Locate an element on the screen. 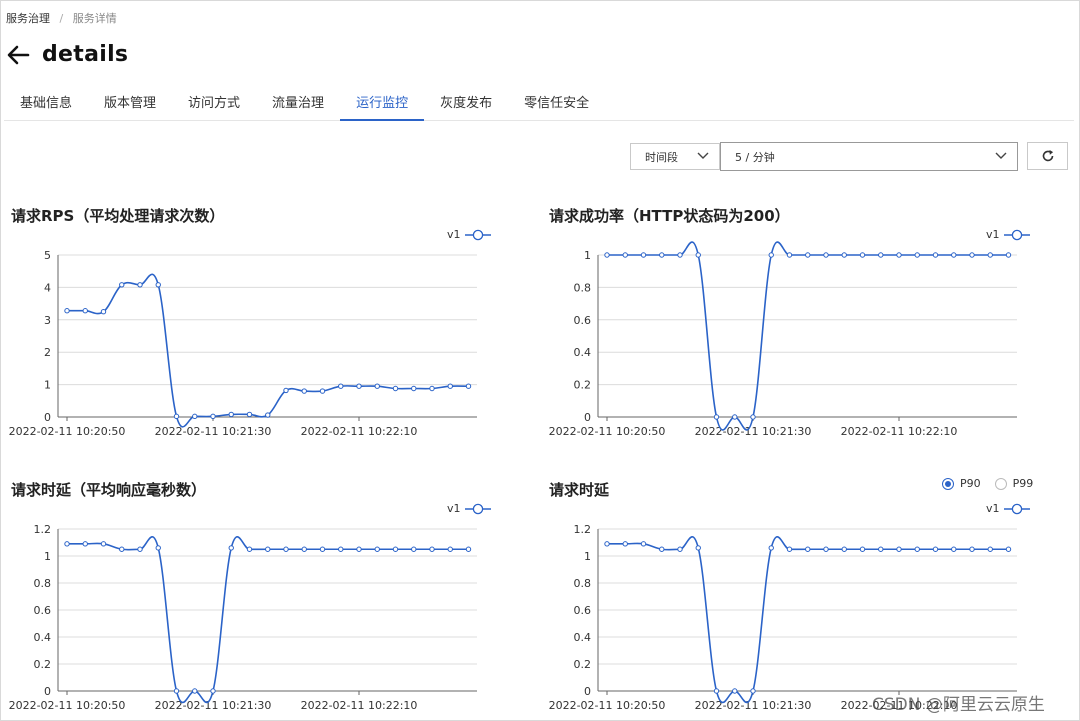  y-tick-label: 2 is located at coordinates (47, 352).